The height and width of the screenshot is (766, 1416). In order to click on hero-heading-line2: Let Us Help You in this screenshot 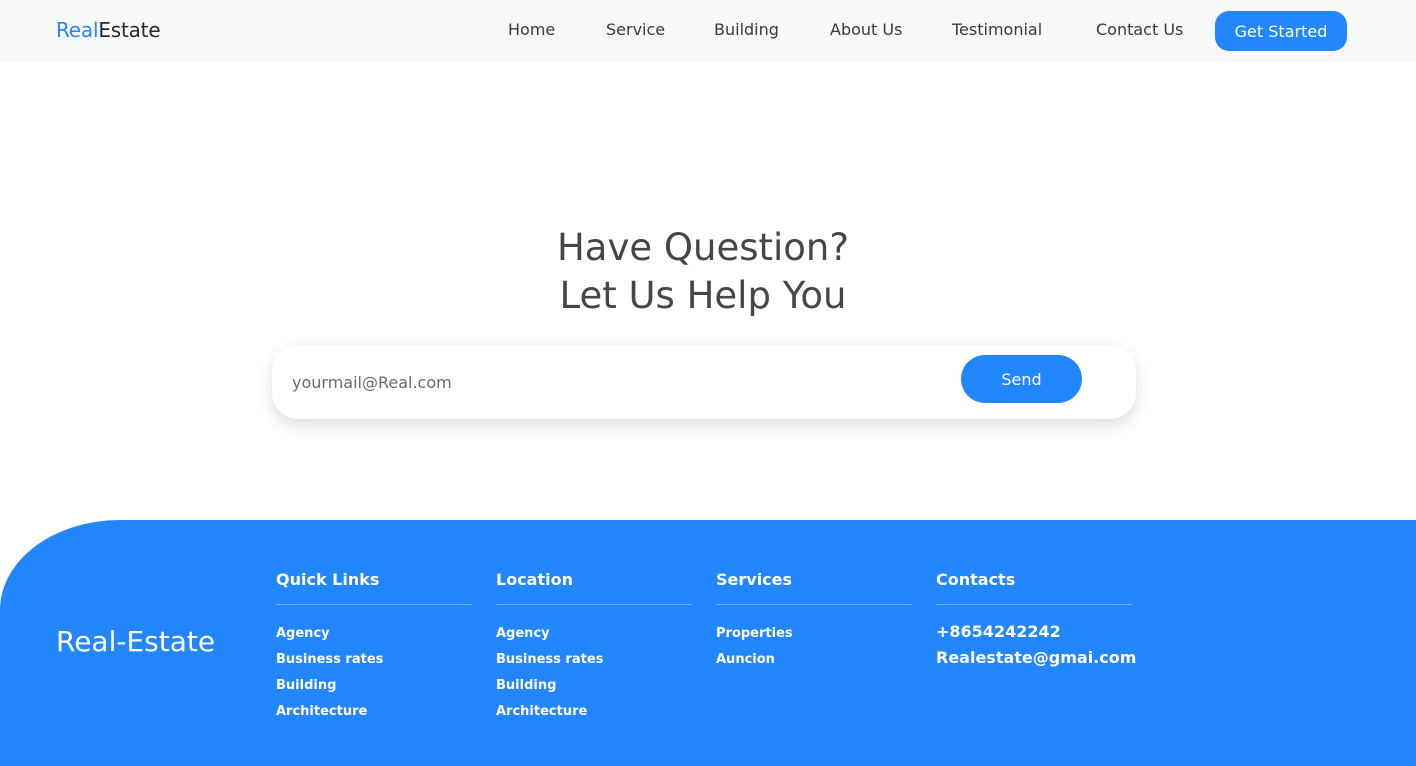, I will do `click(703, 295)`.